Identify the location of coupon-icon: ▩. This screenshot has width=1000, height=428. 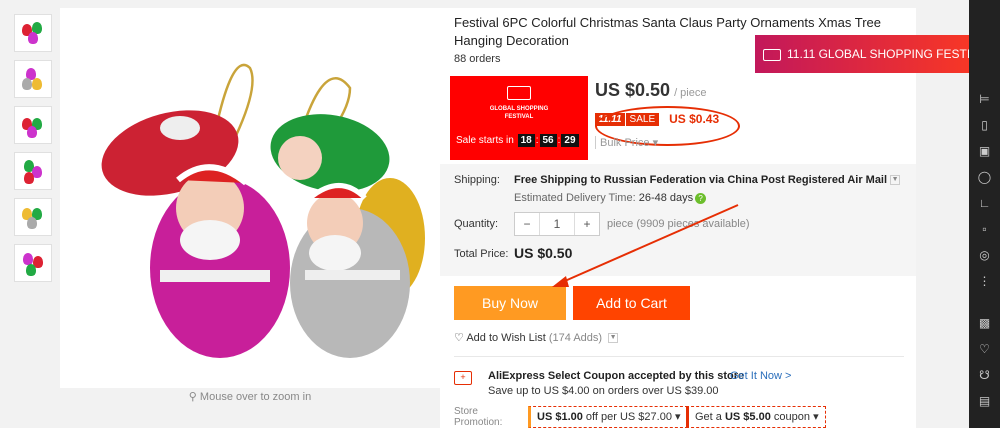
(984, 323).